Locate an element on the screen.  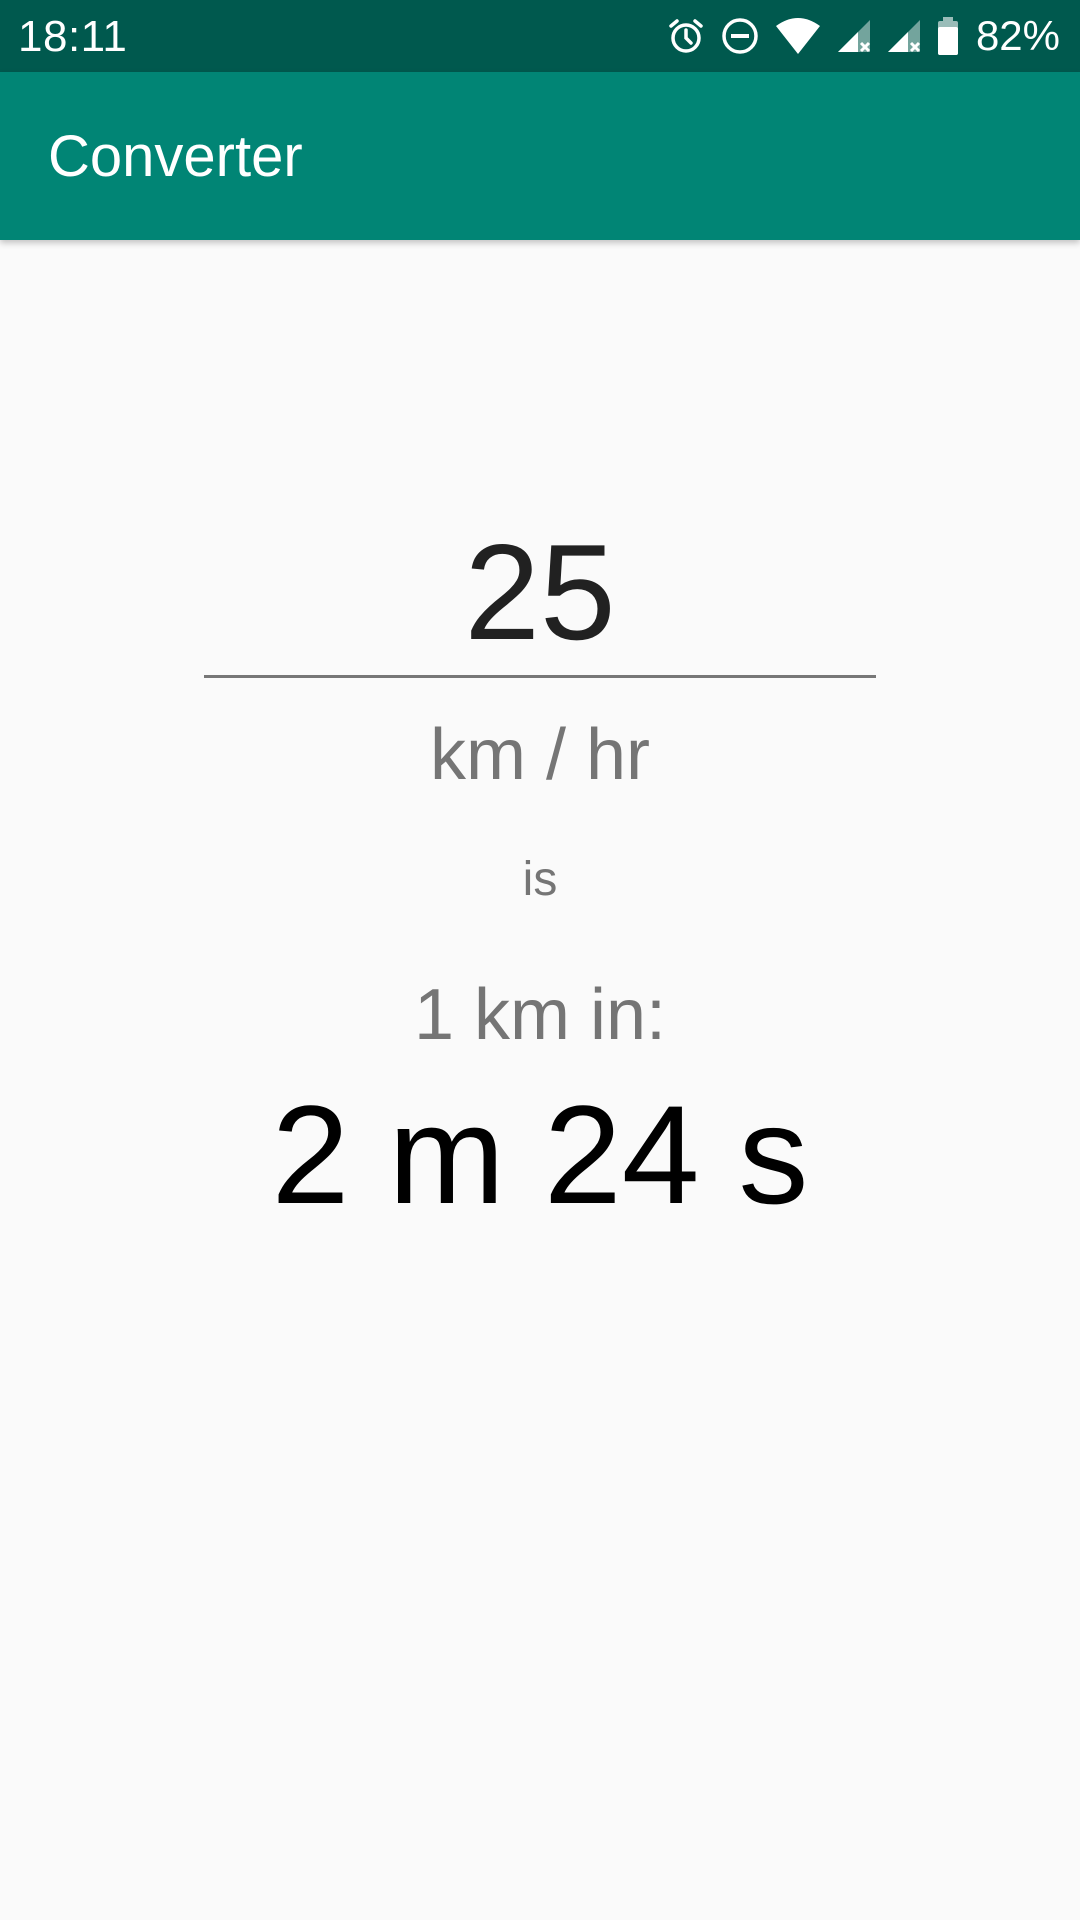
status-time: 18:11 is located at coordinates (73, 36).